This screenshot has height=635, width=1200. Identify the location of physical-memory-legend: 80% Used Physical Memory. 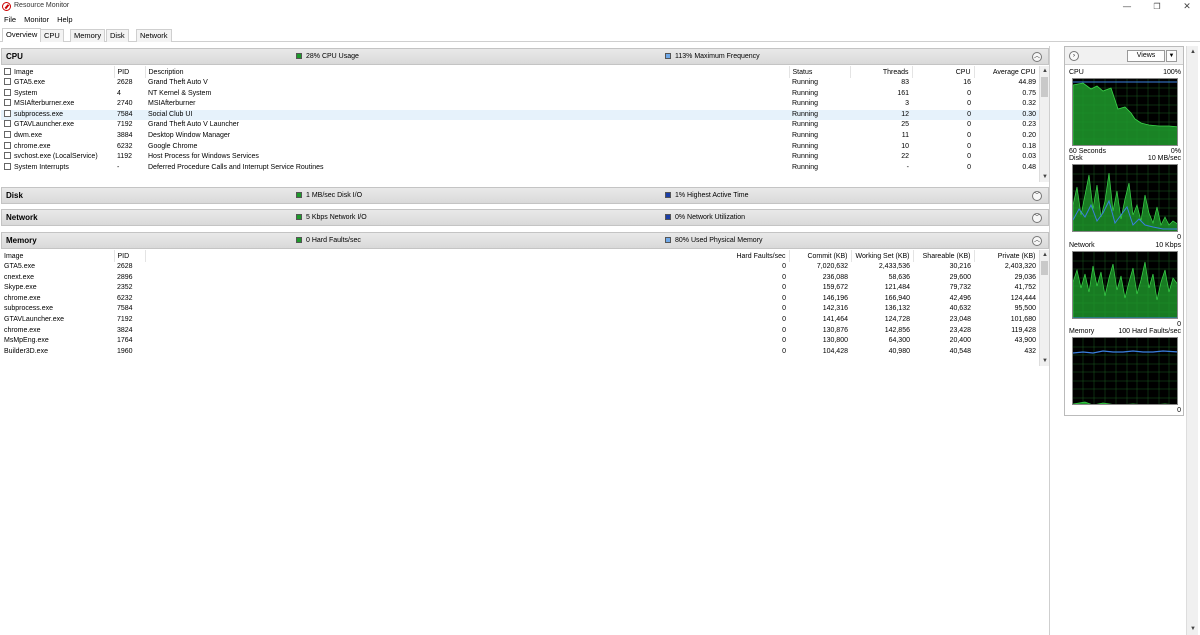
(714, 240).